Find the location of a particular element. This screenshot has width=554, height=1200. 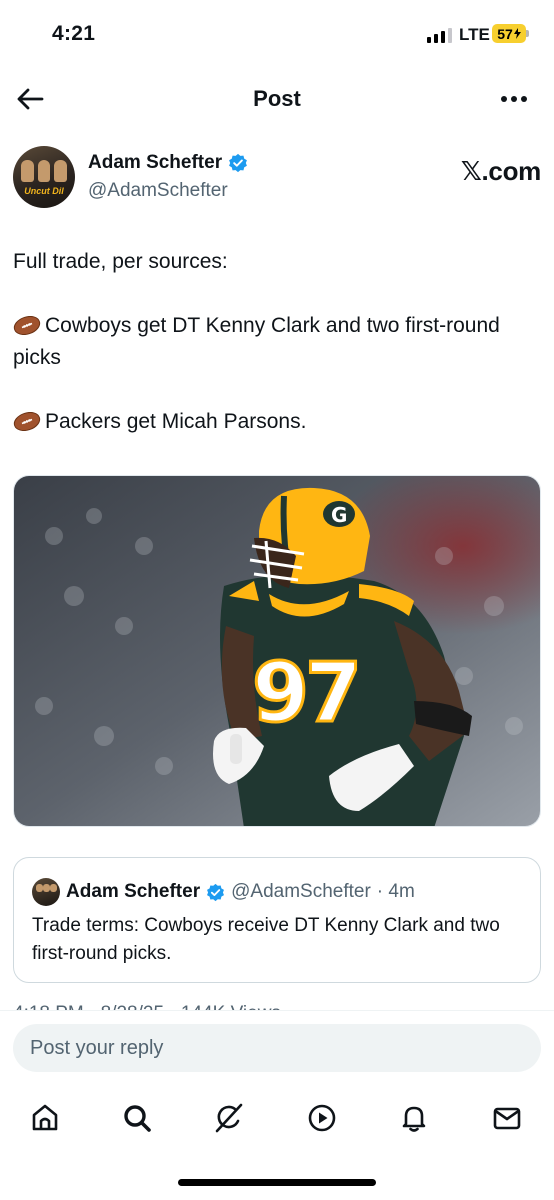

author-name: Adam Schefter is located at coordinates (155, 163).